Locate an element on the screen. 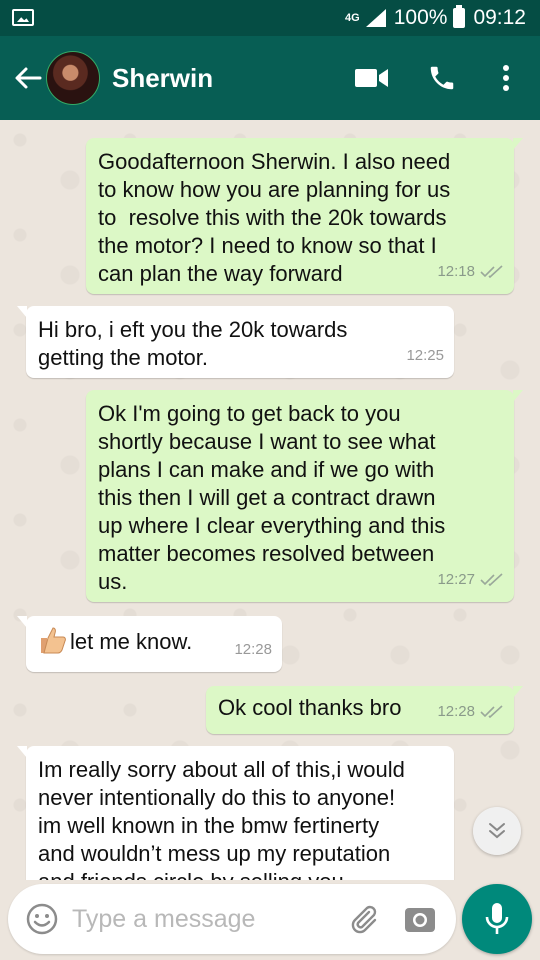 This screenshot has width=540, height=960. camera-icon is located at coordinates (420, 920).